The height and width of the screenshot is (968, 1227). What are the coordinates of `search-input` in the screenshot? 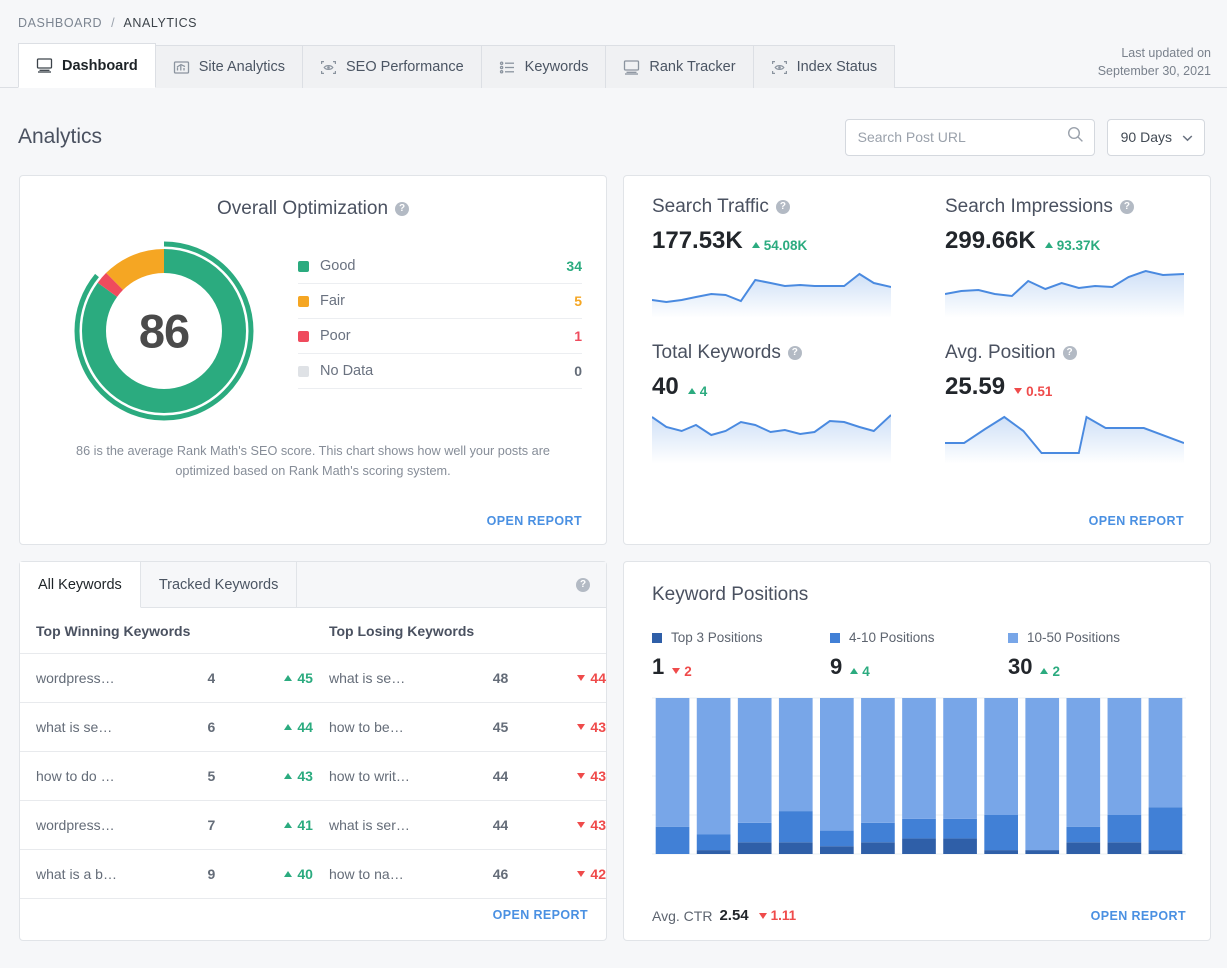 It's located at (962, 137).